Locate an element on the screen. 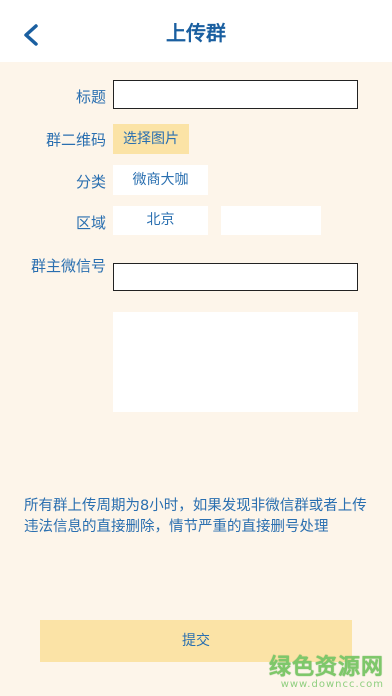 This screenshot has height=696, width=392. header-bar: 上传群 is located at coordinates (196, 31).